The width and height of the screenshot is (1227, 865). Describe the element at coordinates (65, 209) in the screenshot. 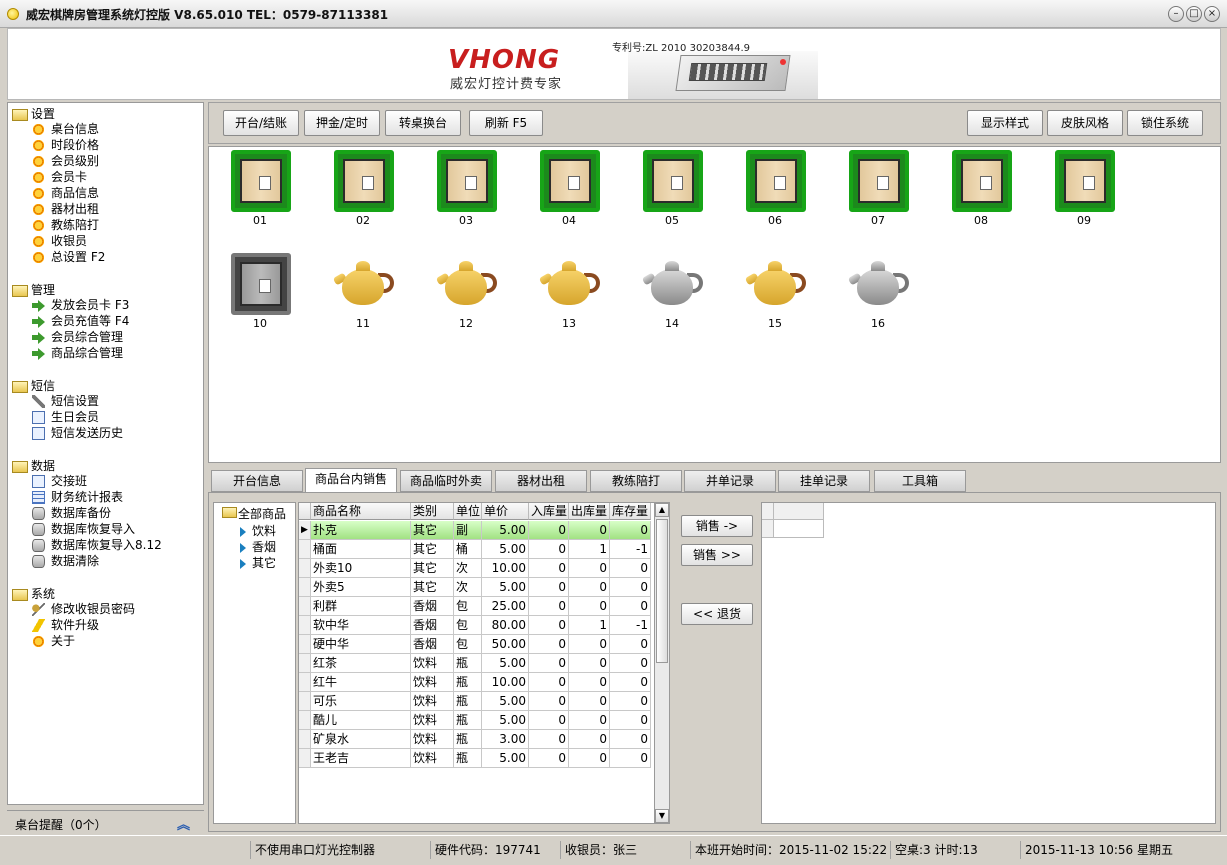

I see `sidebar-item: 器材出租` at that location.